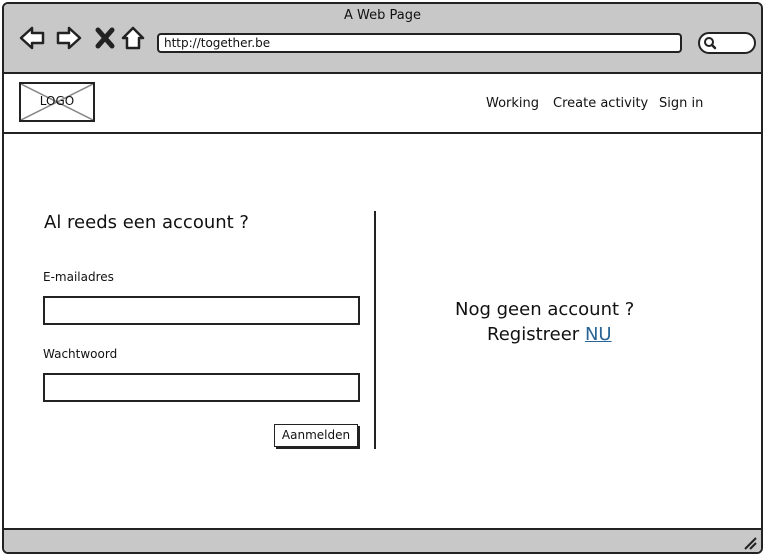  Describe the element at coordinates (749, 542) in the screenshot. I see `resize-grip-icon` at that location.